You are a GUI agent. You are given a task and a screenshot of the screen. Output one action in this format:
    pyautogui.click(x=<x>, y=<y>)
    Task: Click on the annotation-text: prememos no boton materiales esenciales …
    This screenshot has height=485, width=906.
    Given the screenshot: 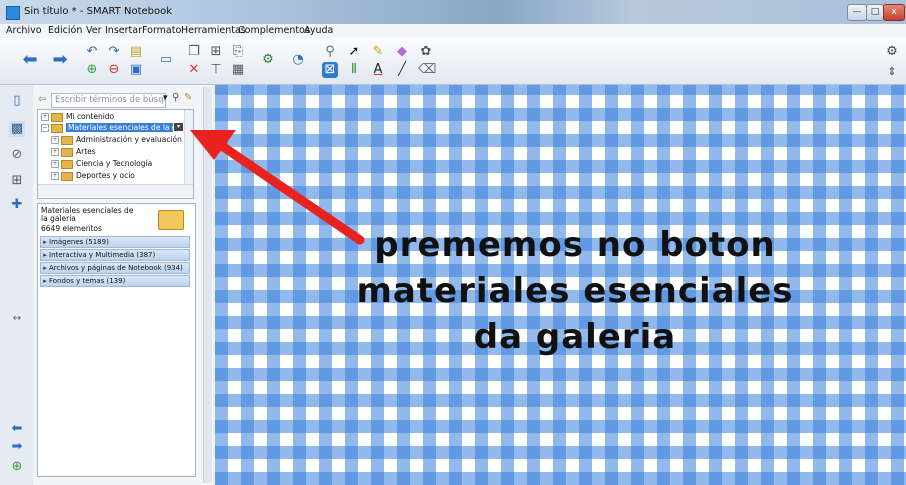 What is the action you would take?
    pyautogui.click(x=575, y=291)
    